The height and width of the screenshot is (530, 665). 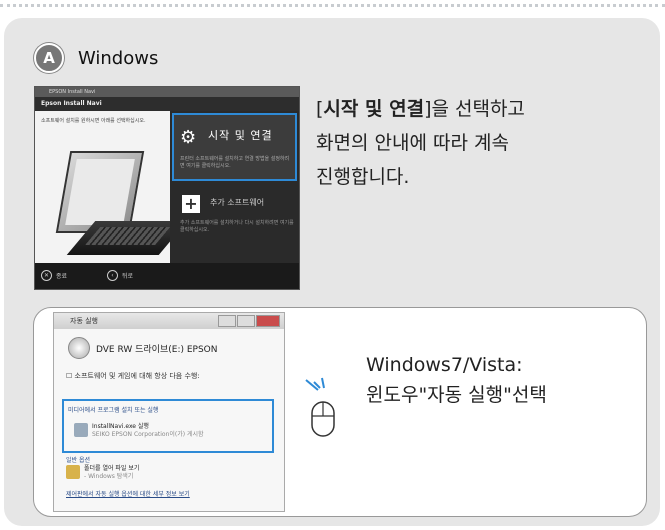 What do you see at coordinates (167, 104) in the screenshot?
I see `navi-app-title: Epson Install Navi` at bounding box center [167, 104].